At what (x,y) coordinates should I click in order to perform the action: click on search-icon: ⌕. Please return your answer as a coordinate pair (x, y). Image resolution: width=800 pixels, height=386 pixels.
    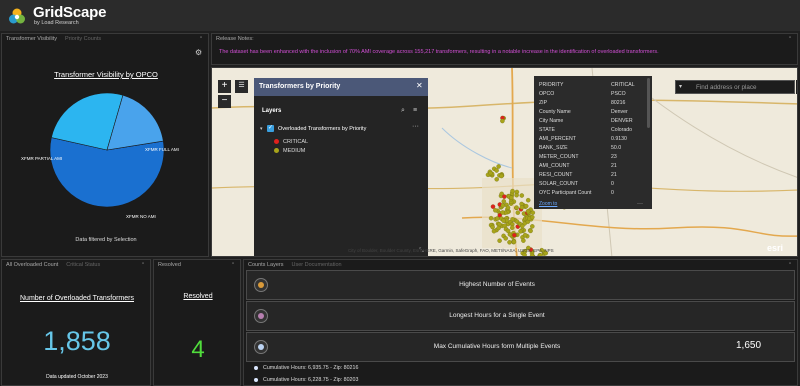
    Looking at the image, I should click on (403, 111).